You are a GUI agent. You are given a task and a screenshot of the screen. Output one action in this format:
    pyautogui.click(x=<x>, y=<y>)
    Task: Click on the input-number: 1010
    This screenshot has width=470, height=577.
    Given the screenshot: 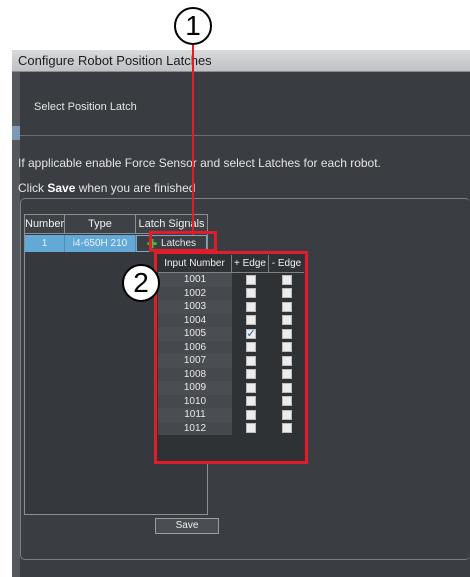 What is the action you would take?
    pyautogui.click(x=195, y=401)
    